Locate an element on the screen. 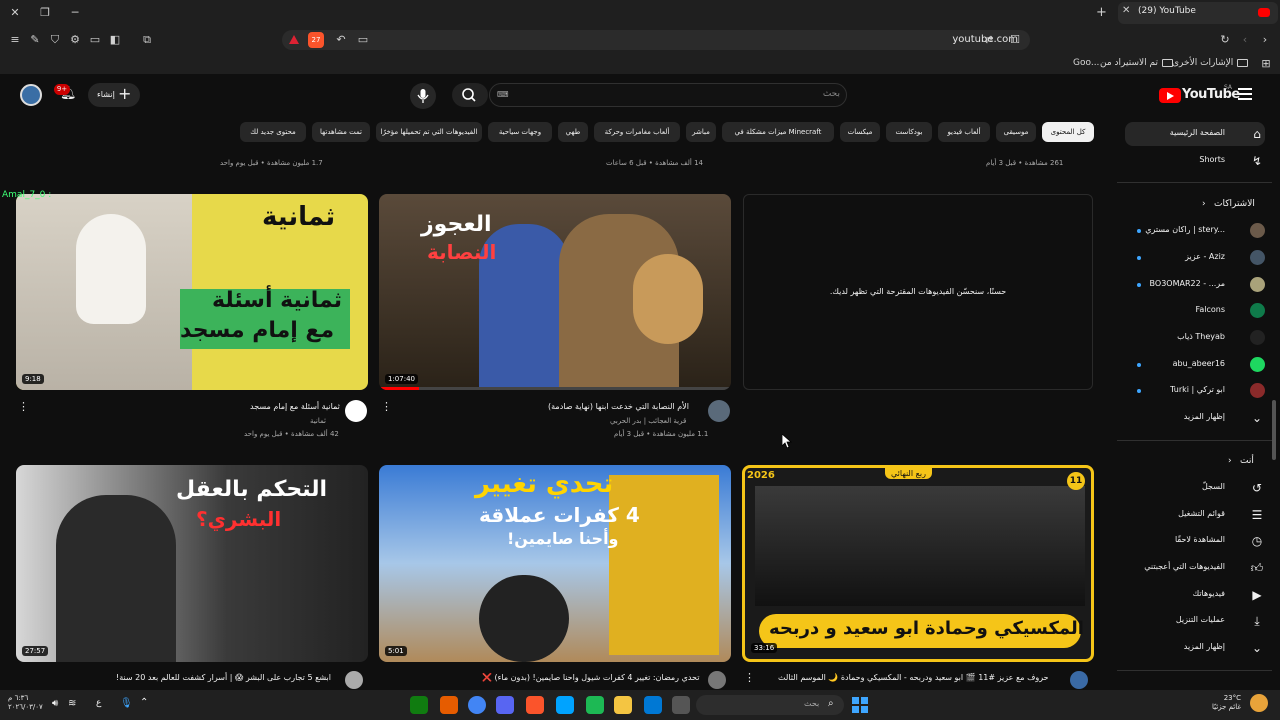 This screenshot has height=720, width=1280. sidebar-item-liked: الفيديوهات التي أعجبتني 👍︎ is located at coordinates (1195, 568).